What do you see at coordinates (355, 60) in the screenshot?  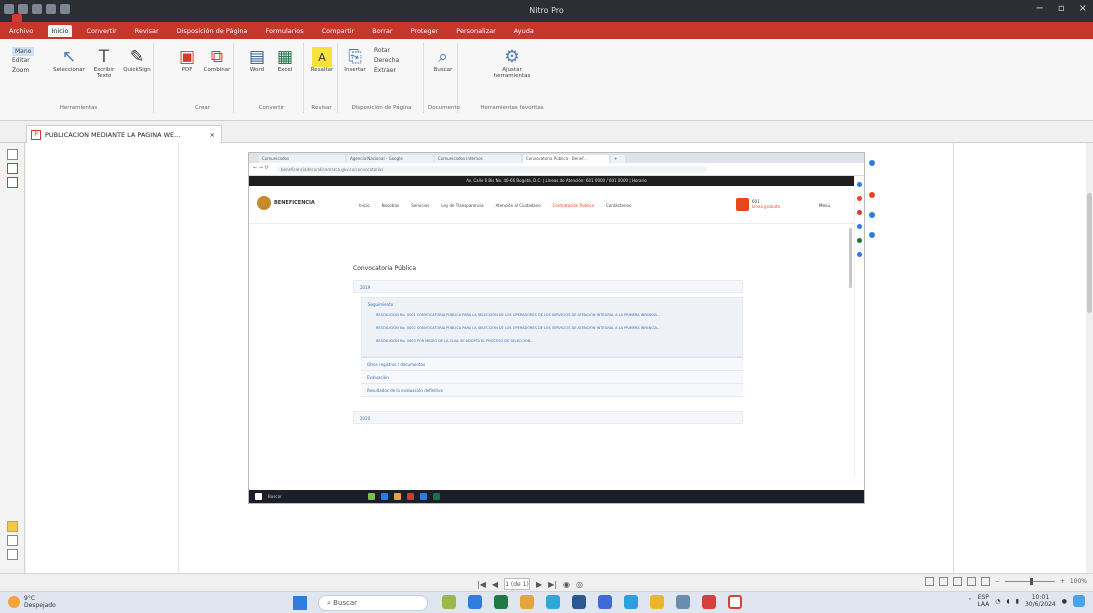 I see `insert-button: ⎘ Insertar` at bounding box center [355, 60].